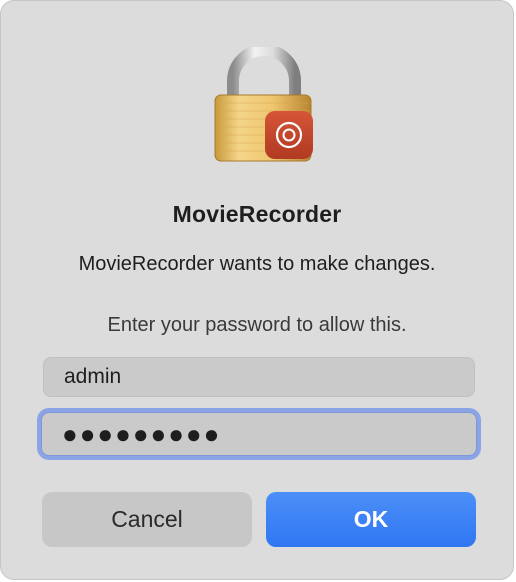  What do you see at coordinates (259, 377) in the screenshot?
I see `username-field` at bounding box center [259, 377].